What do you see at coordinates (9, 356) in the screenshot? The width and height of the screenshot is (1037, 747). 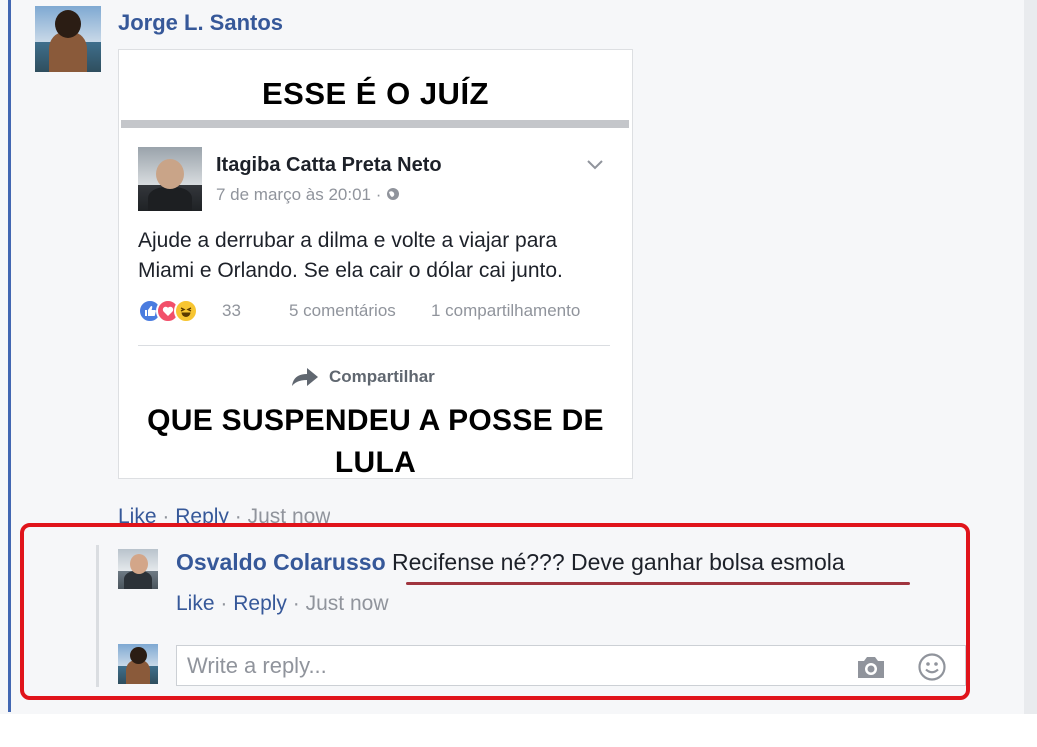 I see `thread-accent-bar` at bounding box center [9, 356].